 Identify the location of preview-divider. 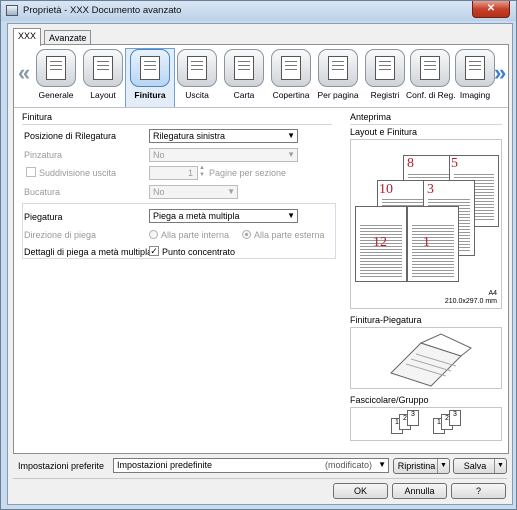
(426, 124).